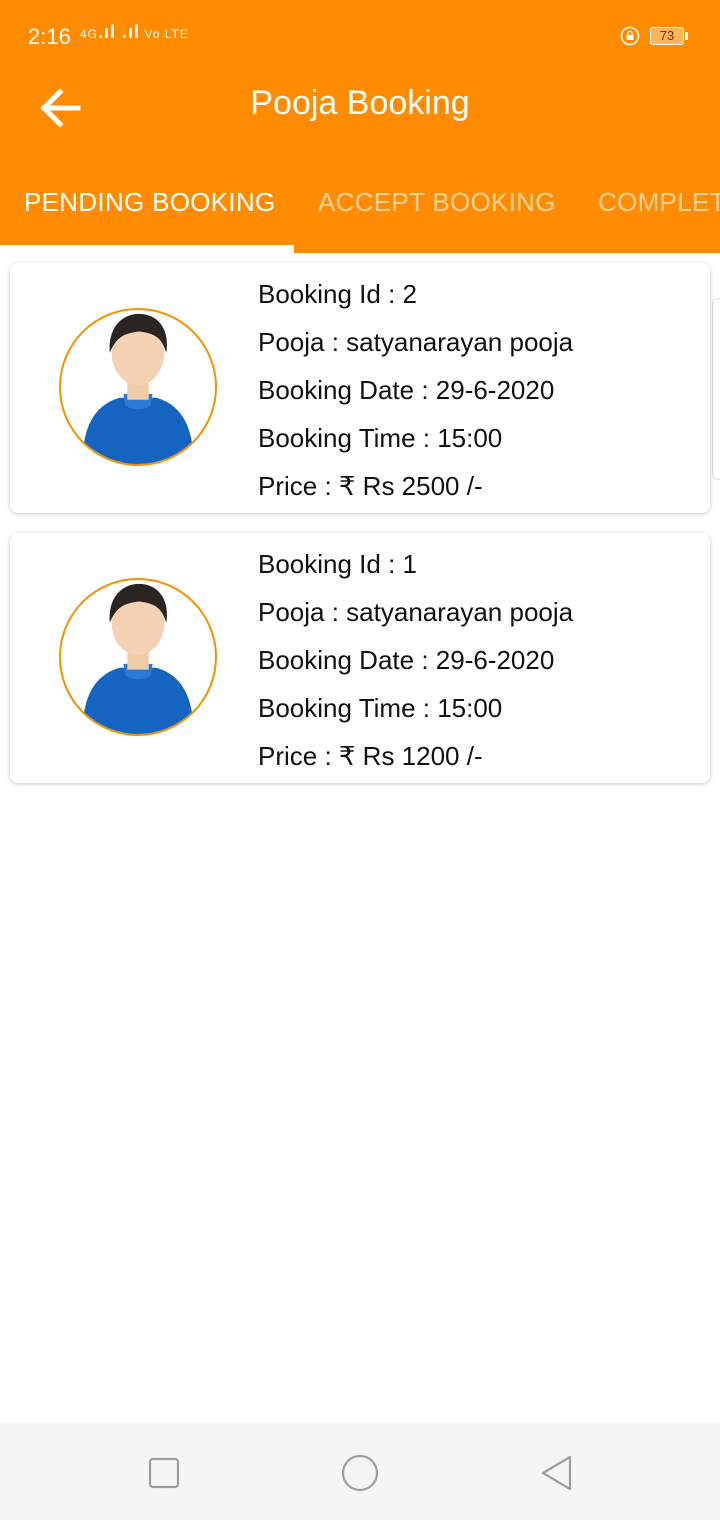 The height and width of the screenshot is (1520, 720). What do you see at coordinates (370, 486) in the screenshot?
I see `booking-price: Price : ₹ Rs 2500 /-` at bounding box center [370, 486].